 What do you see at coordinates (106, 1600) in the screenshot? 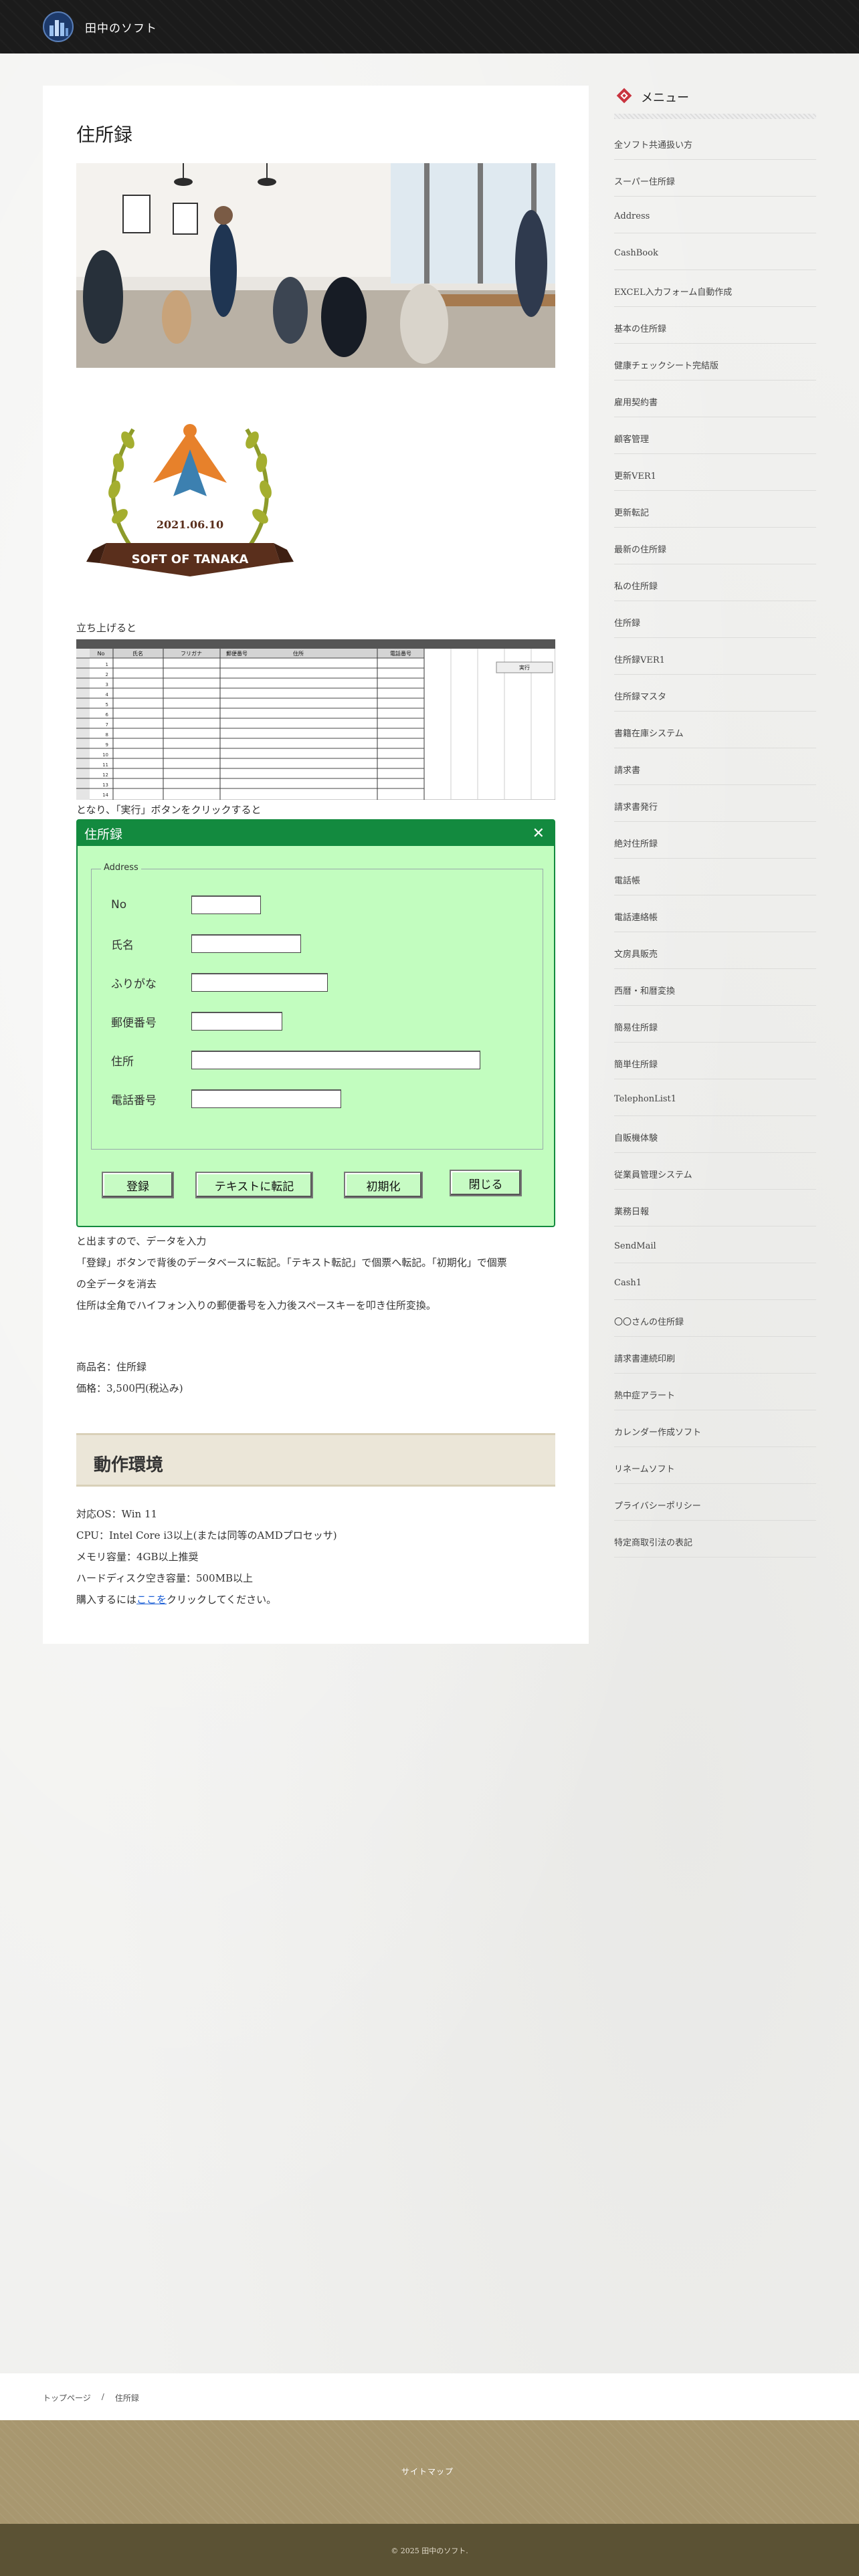
I see `purchase-prefix: 購入するには` at bounding box center [106, 1600].